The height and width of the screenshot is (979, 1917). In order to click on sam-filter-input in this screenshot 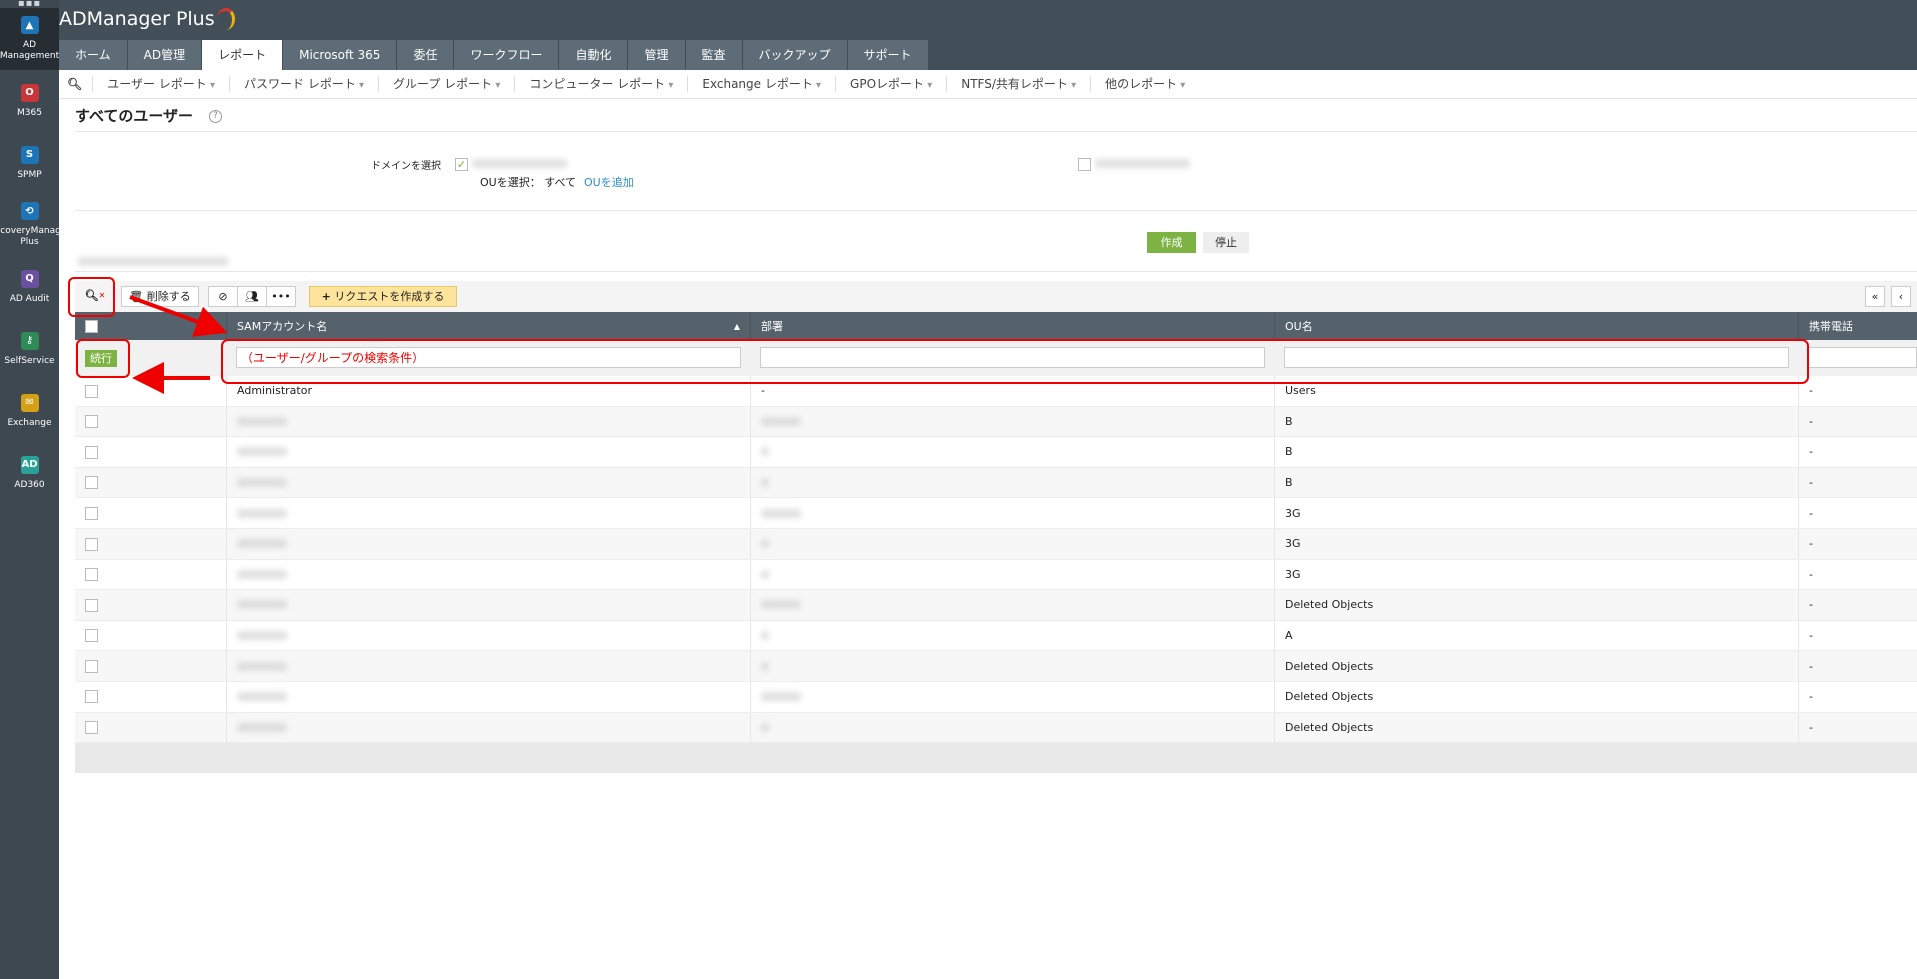, I will do `click(488, 357)`.